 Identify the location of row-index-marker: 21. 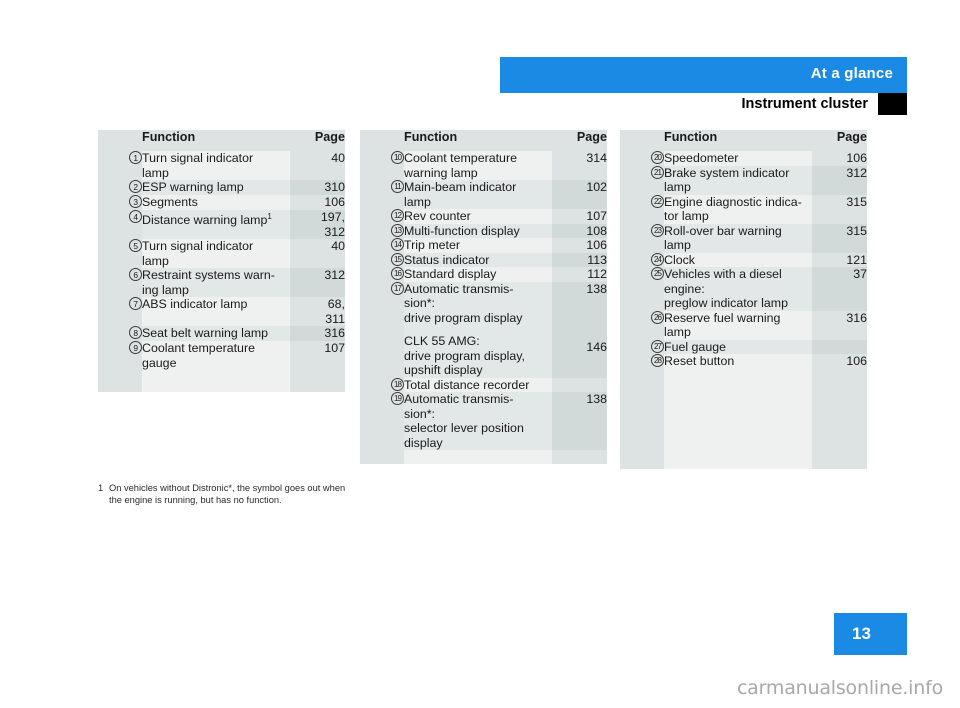
(642, 180).